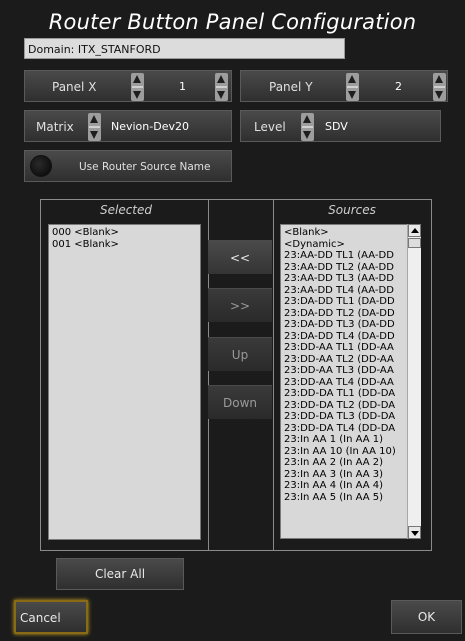  What do you see at coordinates (398, 86) in the screenshot?
I see `panel-y-value: 2` at bounding box center [398, 86].